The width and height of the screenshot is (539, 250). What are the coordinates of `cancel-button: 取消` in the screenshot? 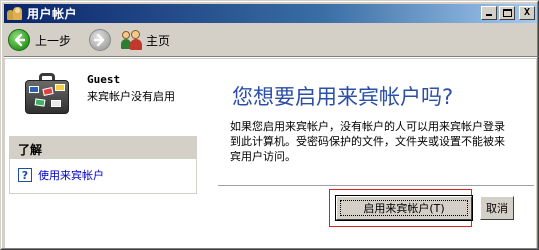 It's located at (497, 208).